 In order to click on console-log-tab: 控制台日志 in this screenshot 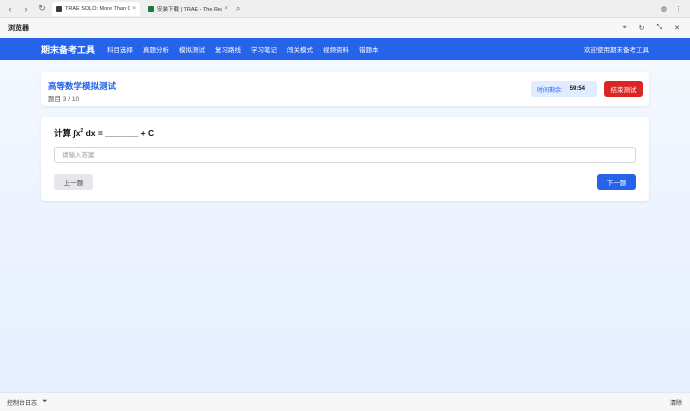, I will do `click(22, 402)`.